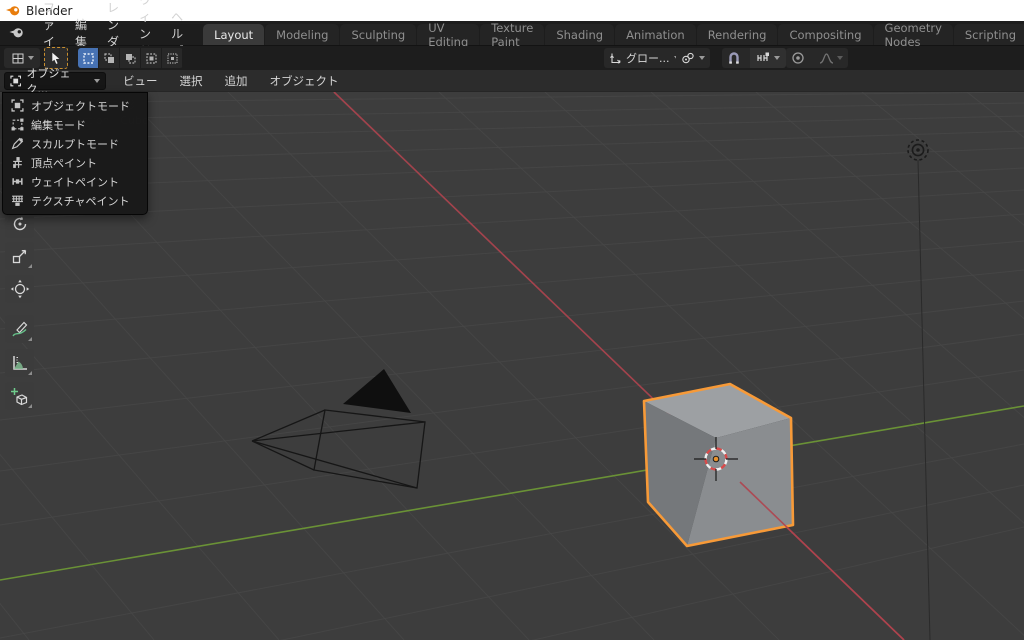 Image resolution: width=1024 pixels, height=640 pixels. I want to click on snap-to-dropdown, so click(768, 58).